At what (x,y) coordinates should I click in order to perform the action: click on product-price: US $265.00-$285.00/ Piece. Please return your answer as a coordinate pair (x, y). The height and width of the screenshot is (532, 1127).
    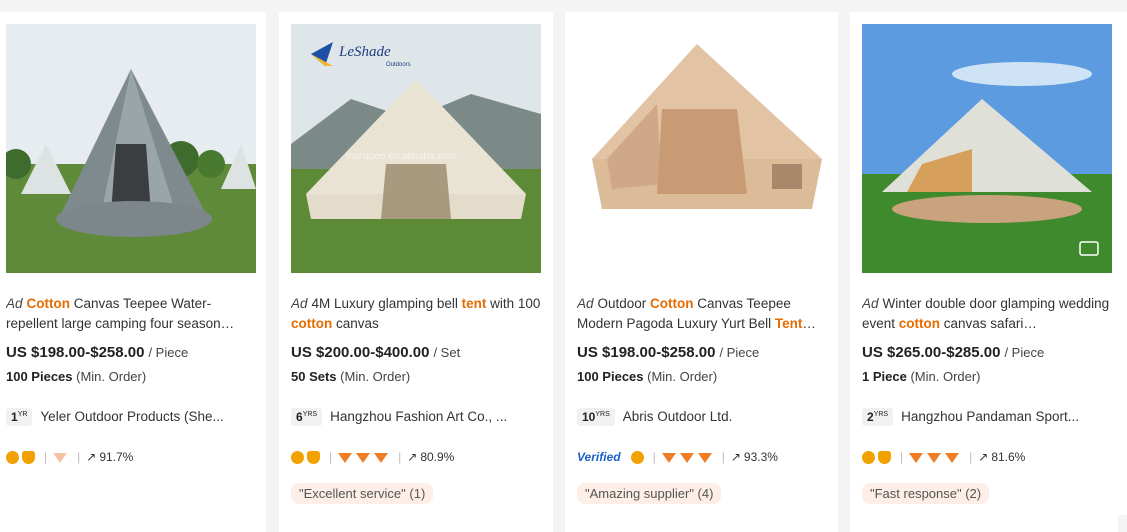
    Looking at the image, I should click on (953, 352).